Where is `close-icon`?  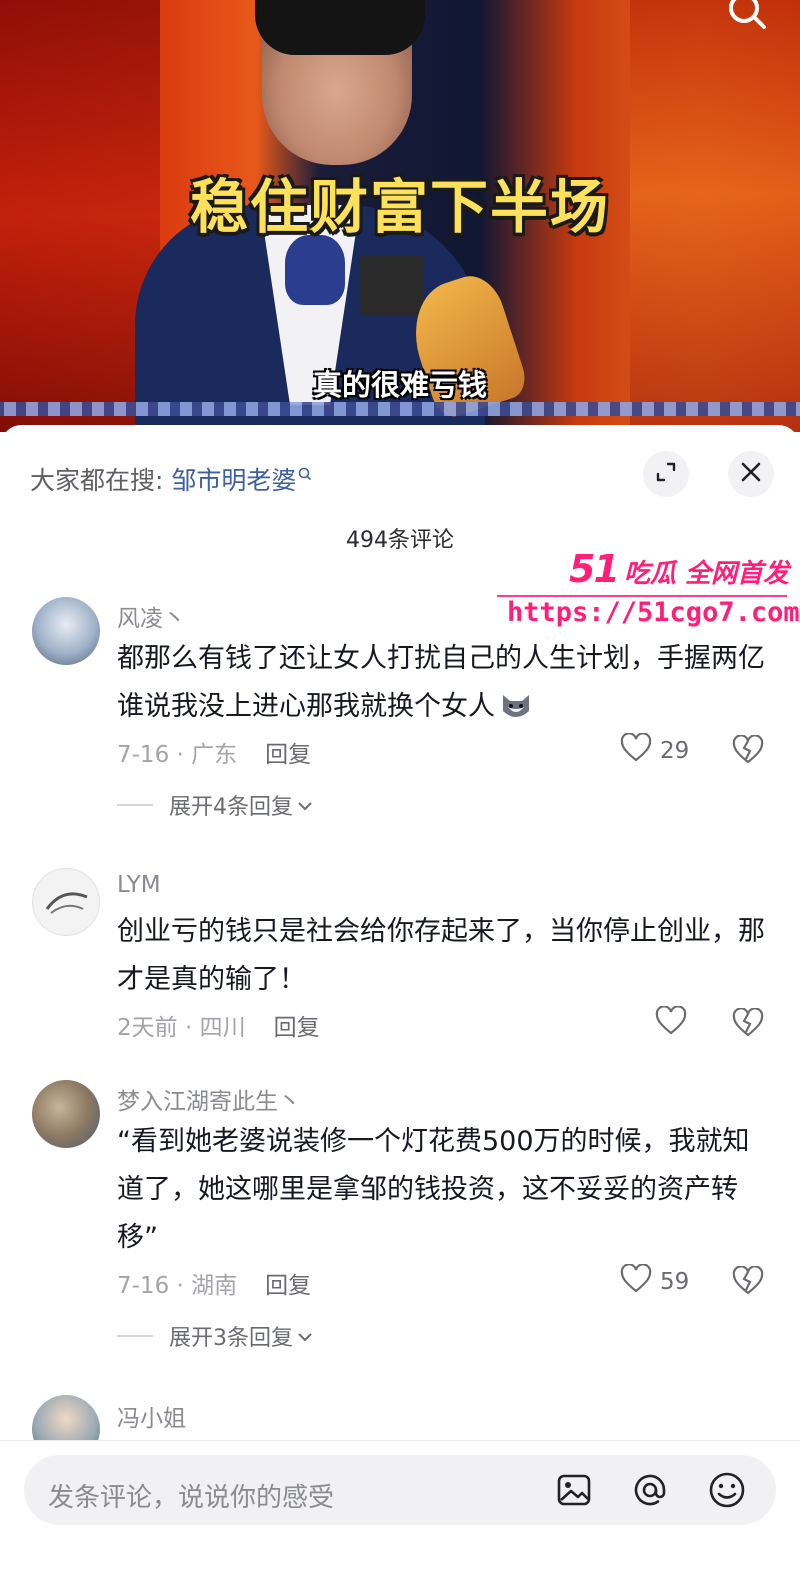 close-icon is located at coordinates (751, 474).